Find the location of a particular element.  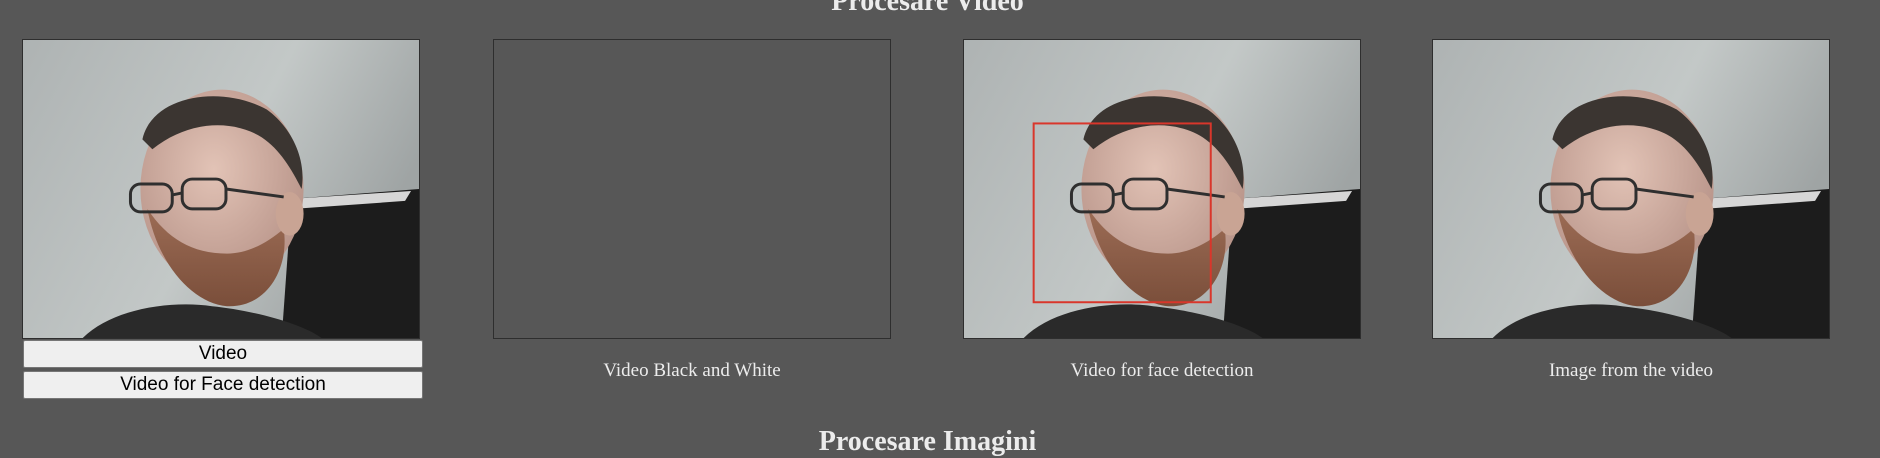

image-from-video-caption: Image from the video is located at coordinates (1631, 370).